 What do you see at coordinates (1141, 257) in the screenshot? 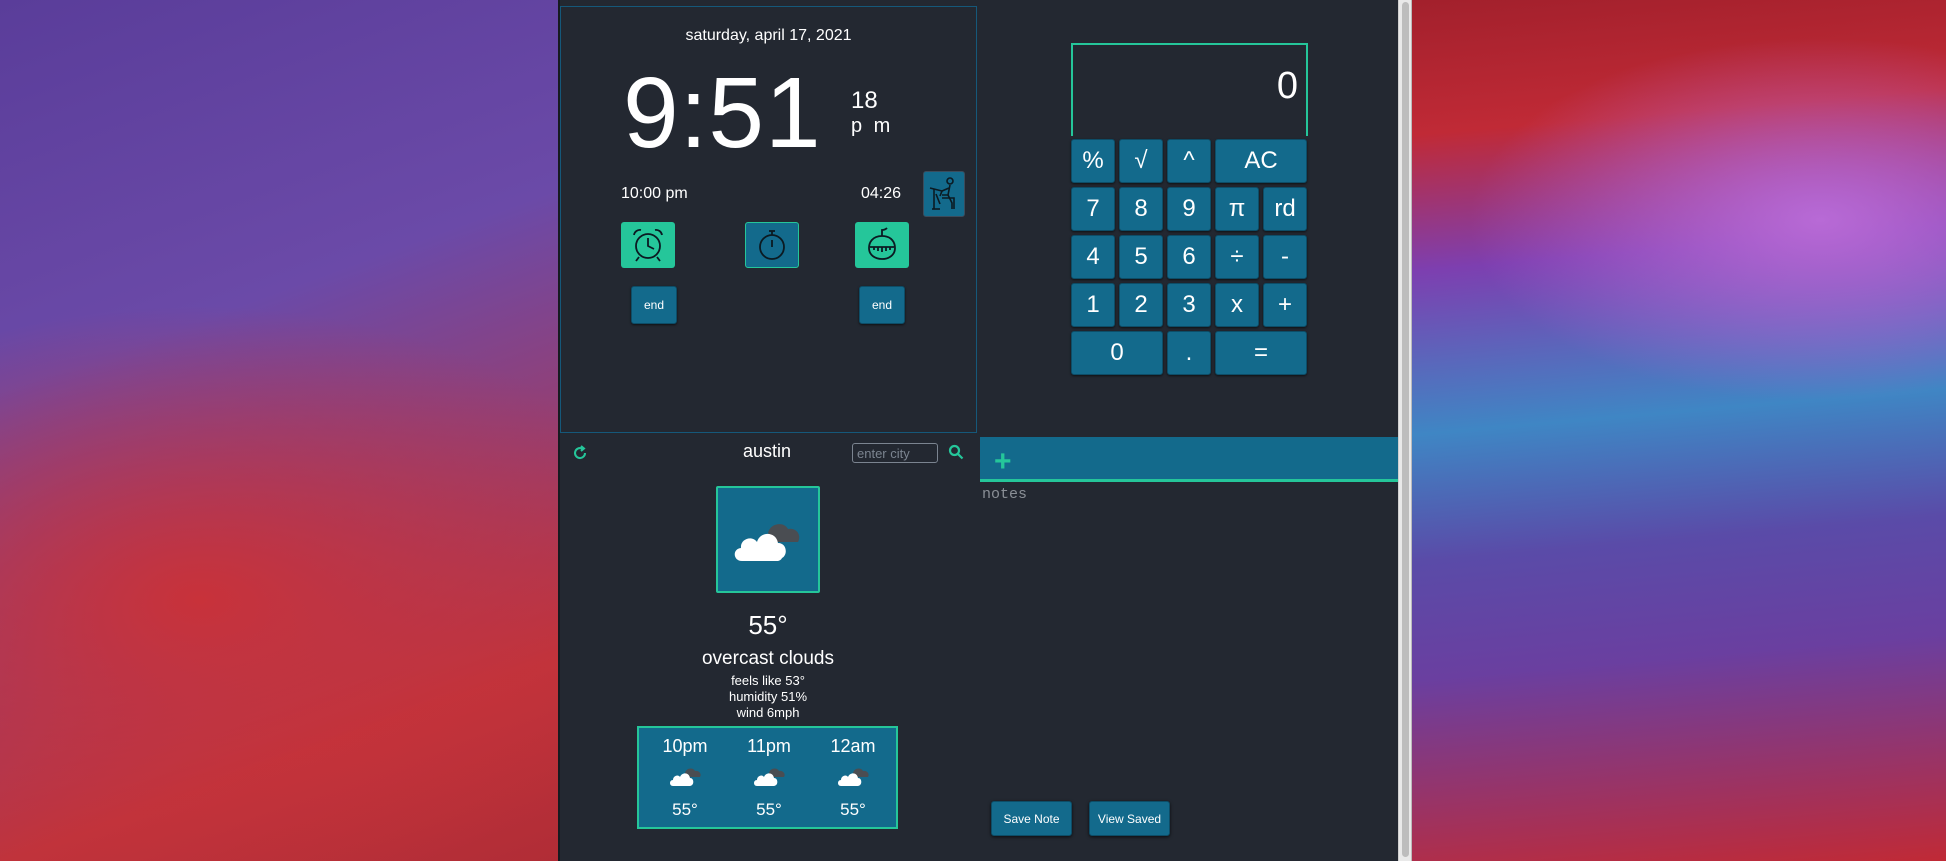
I see `calc-key-5: 5` at bounding box center [1141, 257].